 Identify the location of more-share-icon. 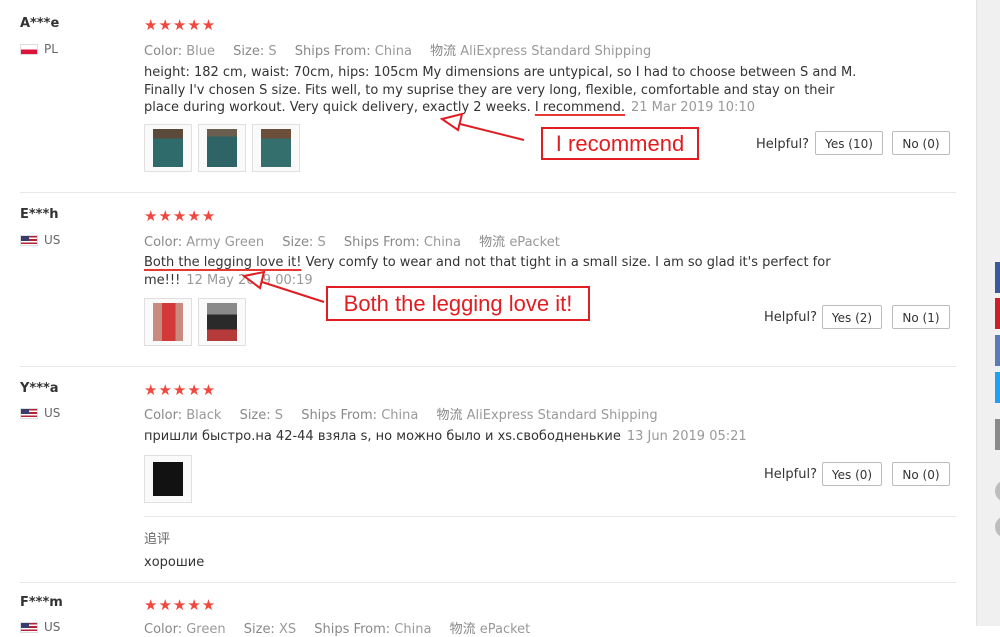
(997, 434).